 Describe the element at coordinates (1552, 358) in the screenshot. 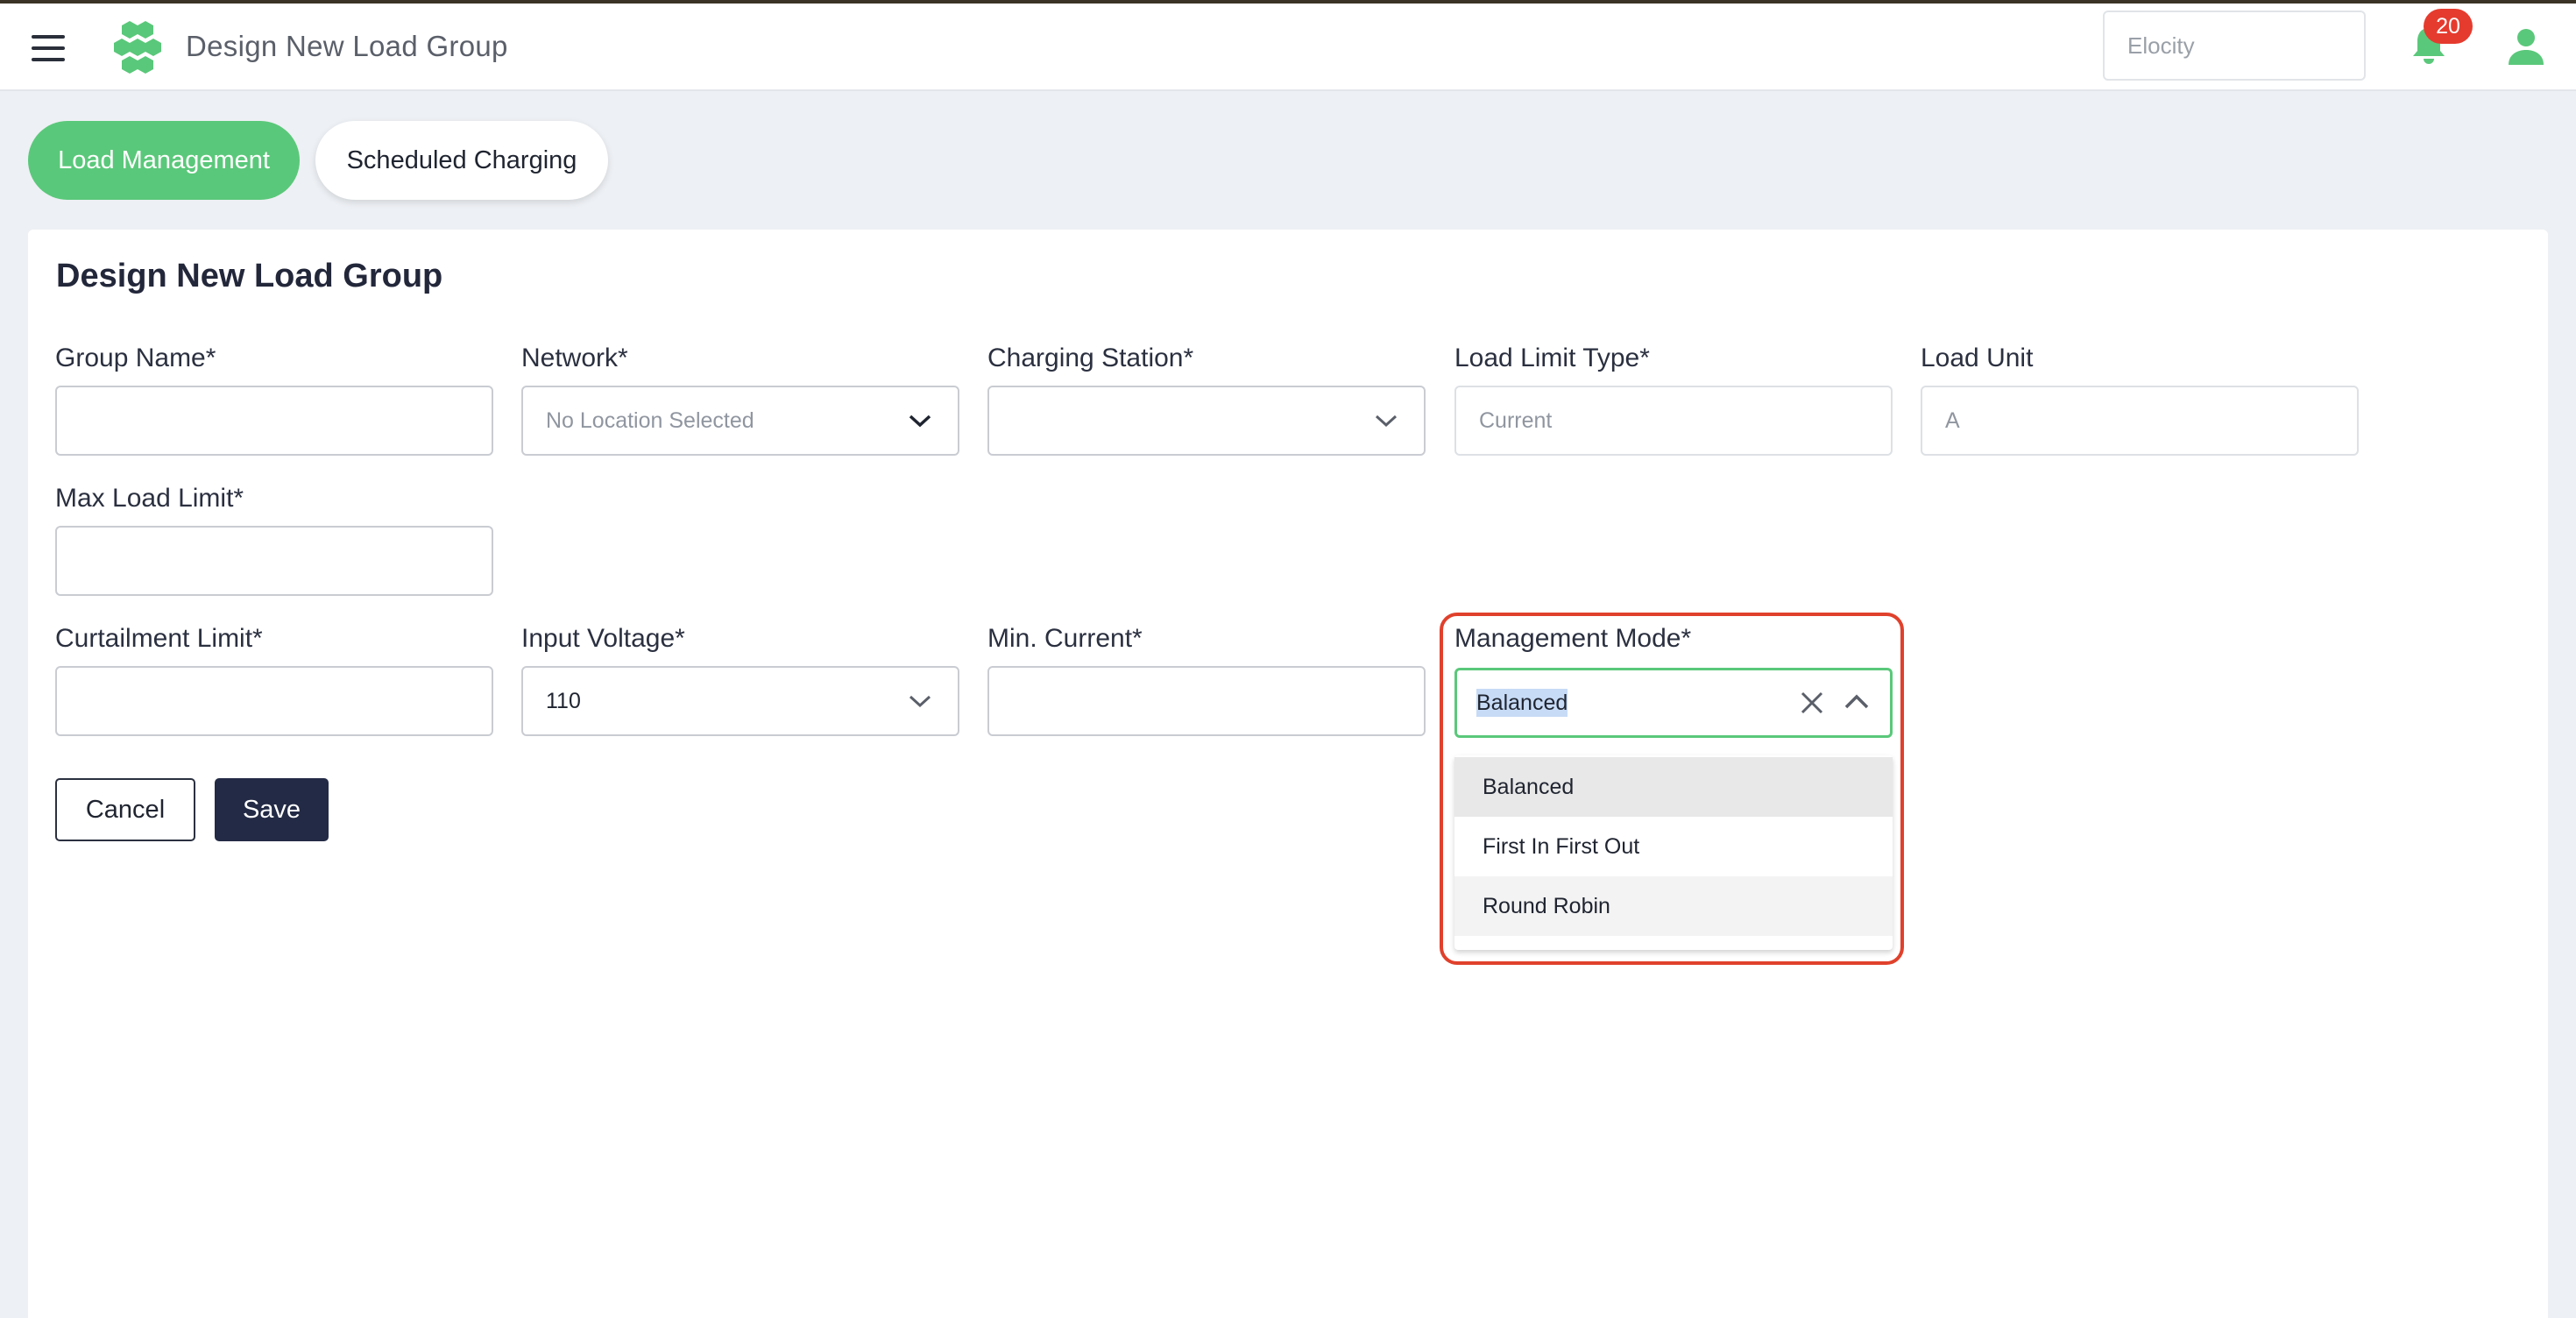

I see `load-limit-type-label: Load Limit Type*` at that location.